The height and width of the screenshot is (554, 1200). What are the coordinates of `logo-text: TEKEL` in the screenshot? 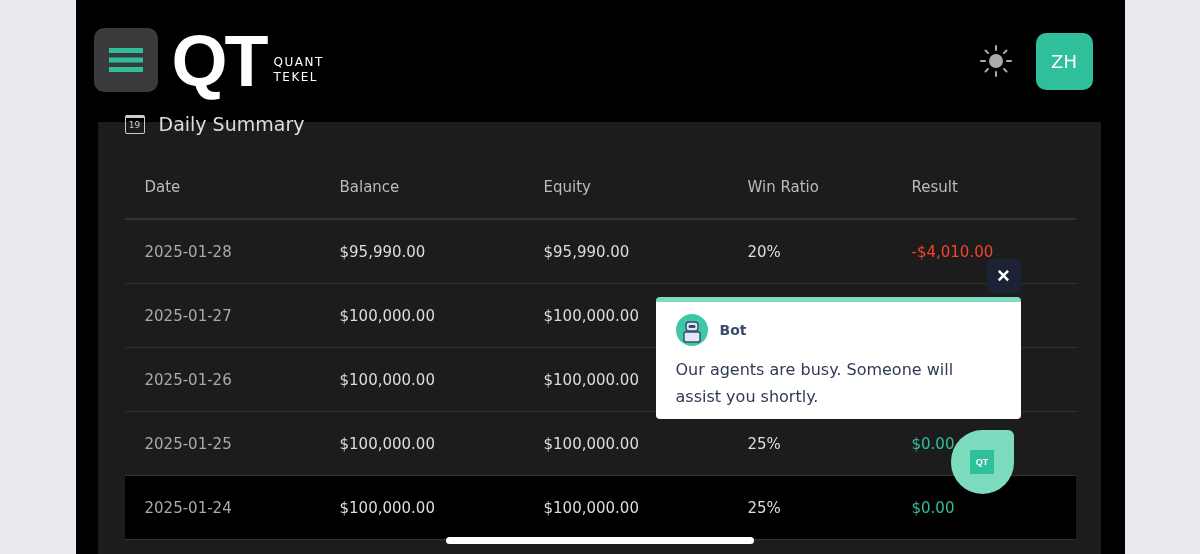 It's located at (296, 77).